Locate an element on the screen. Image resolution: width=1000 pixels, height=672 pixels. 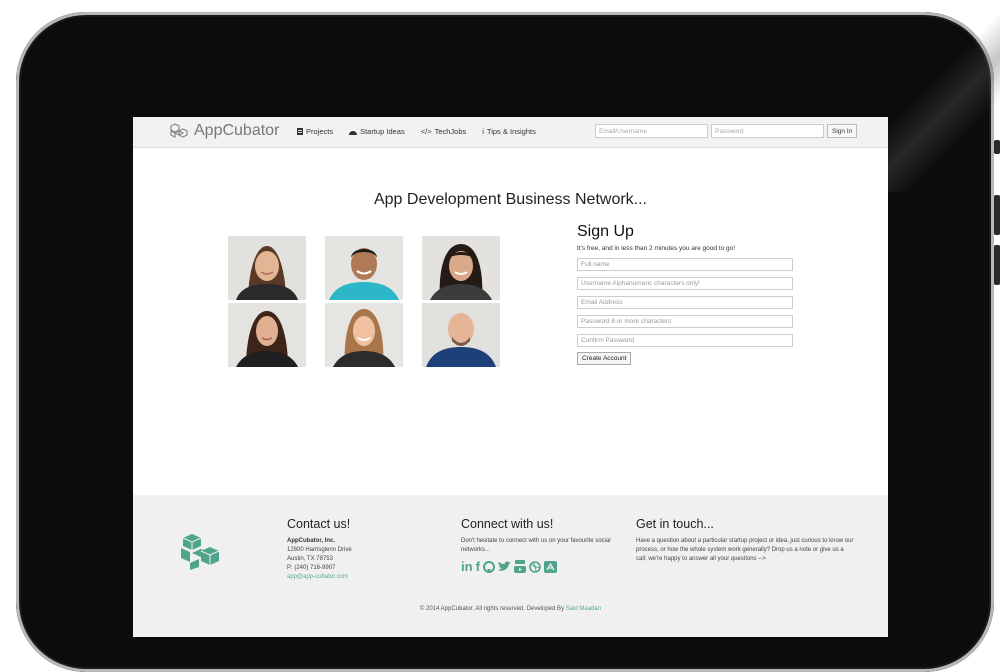
github-icon is located at coordinates (488, 566).